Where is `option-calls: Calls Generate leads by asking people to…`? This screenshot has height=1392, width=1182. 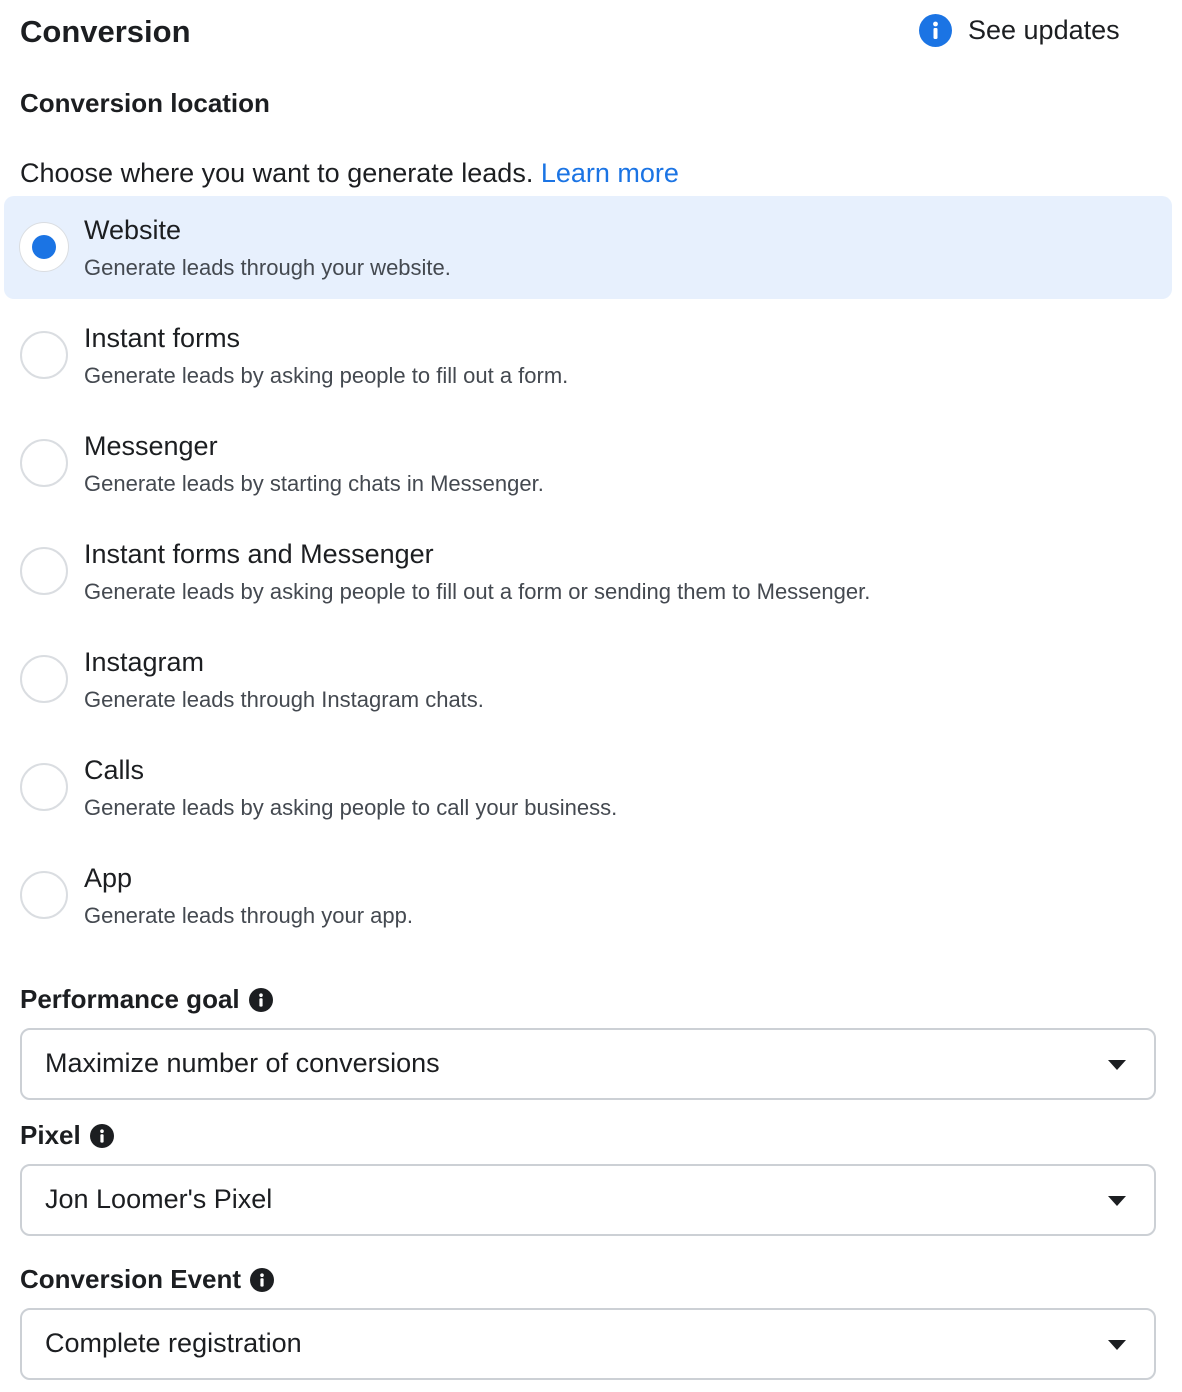 option-calls: Calls Generate leads by asking people to… is located at coordinates (588, 790).